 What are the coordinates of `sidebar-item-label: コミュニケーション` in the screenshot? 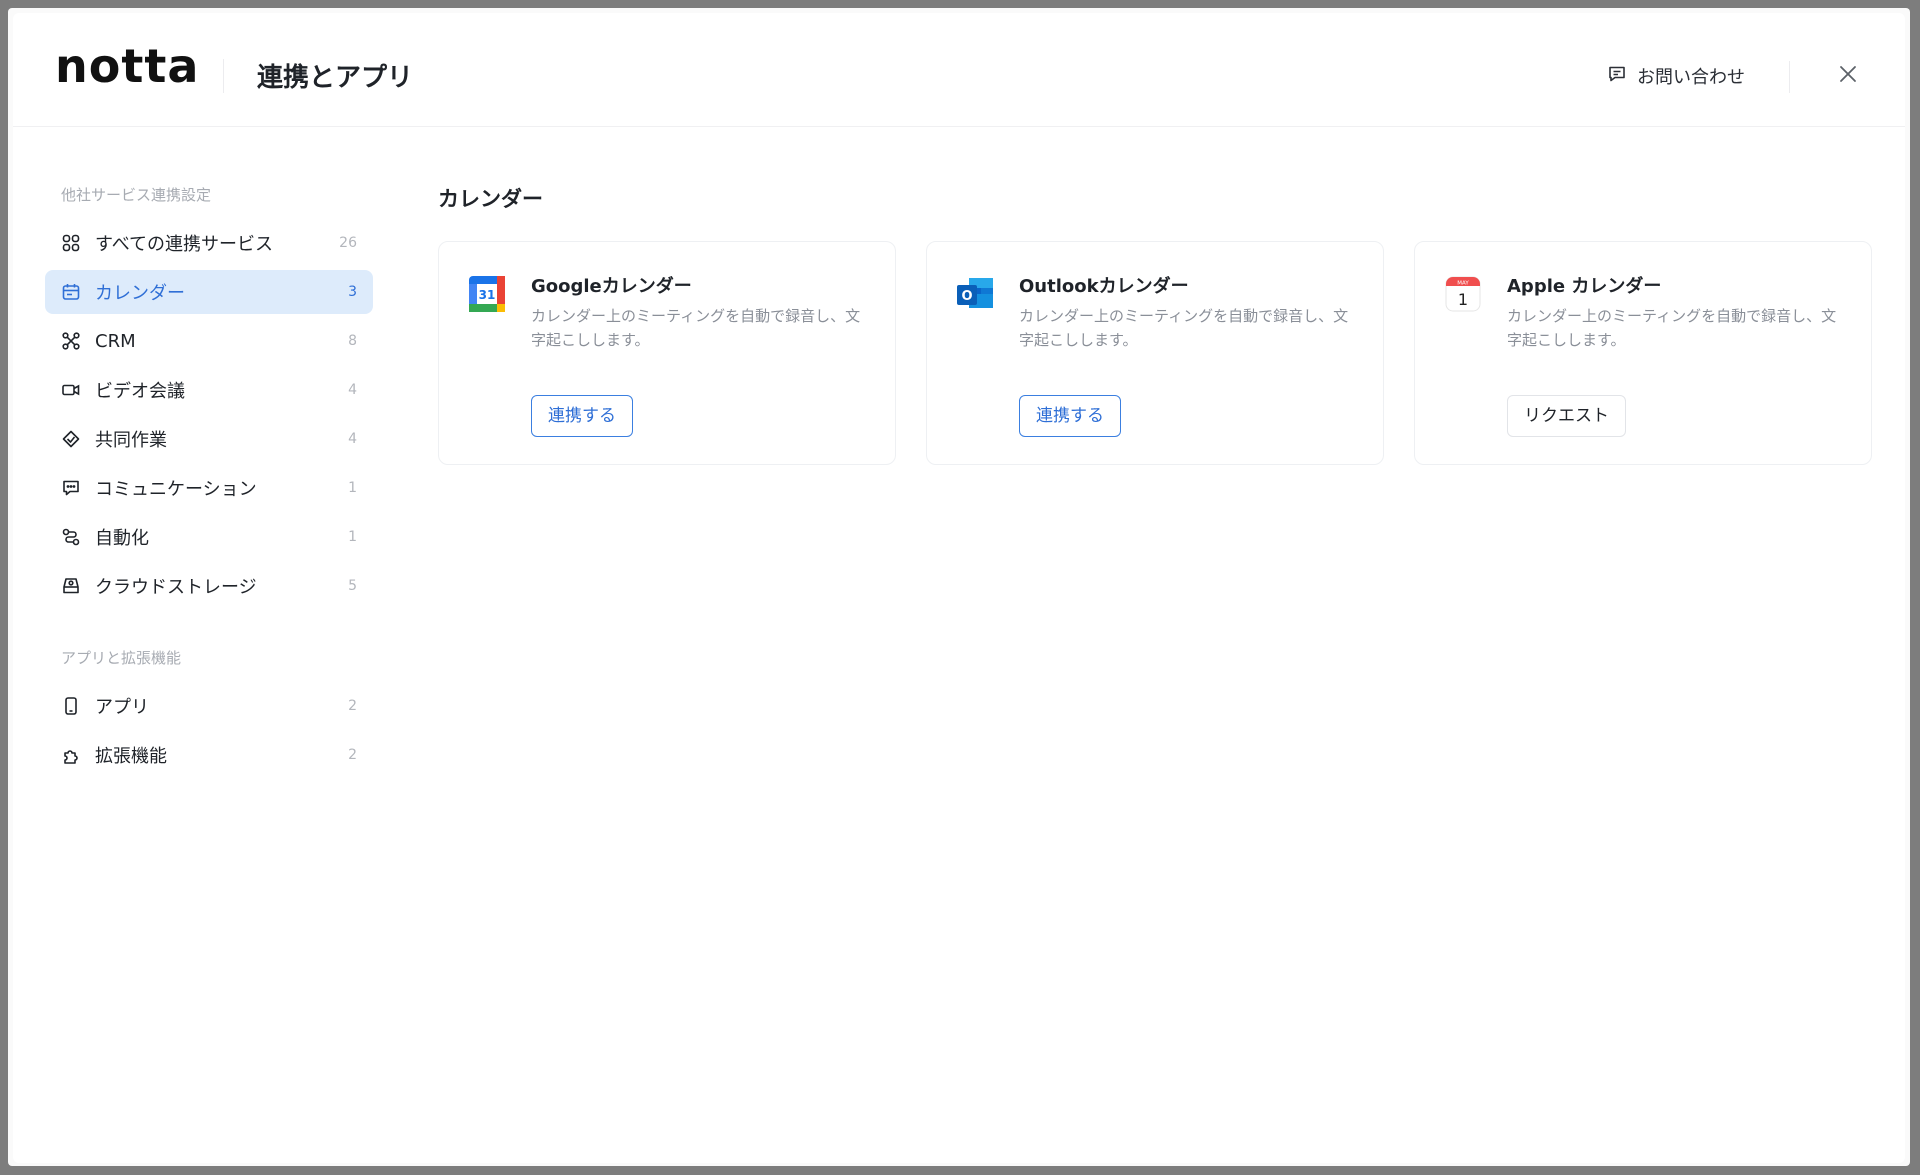 It's located at (176, 489).